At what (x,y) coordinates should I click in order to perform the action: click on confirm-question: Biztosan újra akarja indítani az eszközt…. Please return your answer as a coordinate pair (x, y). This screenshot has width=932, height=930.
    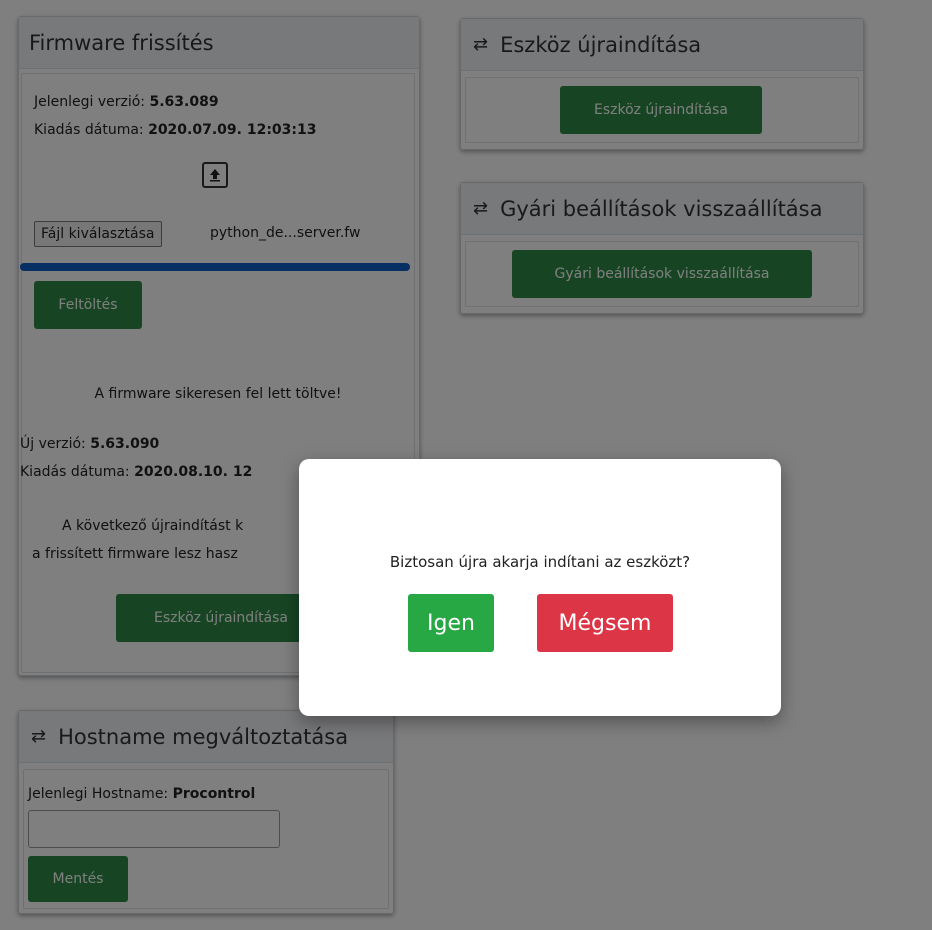
    Looking at the image, I should click on (540, 562).